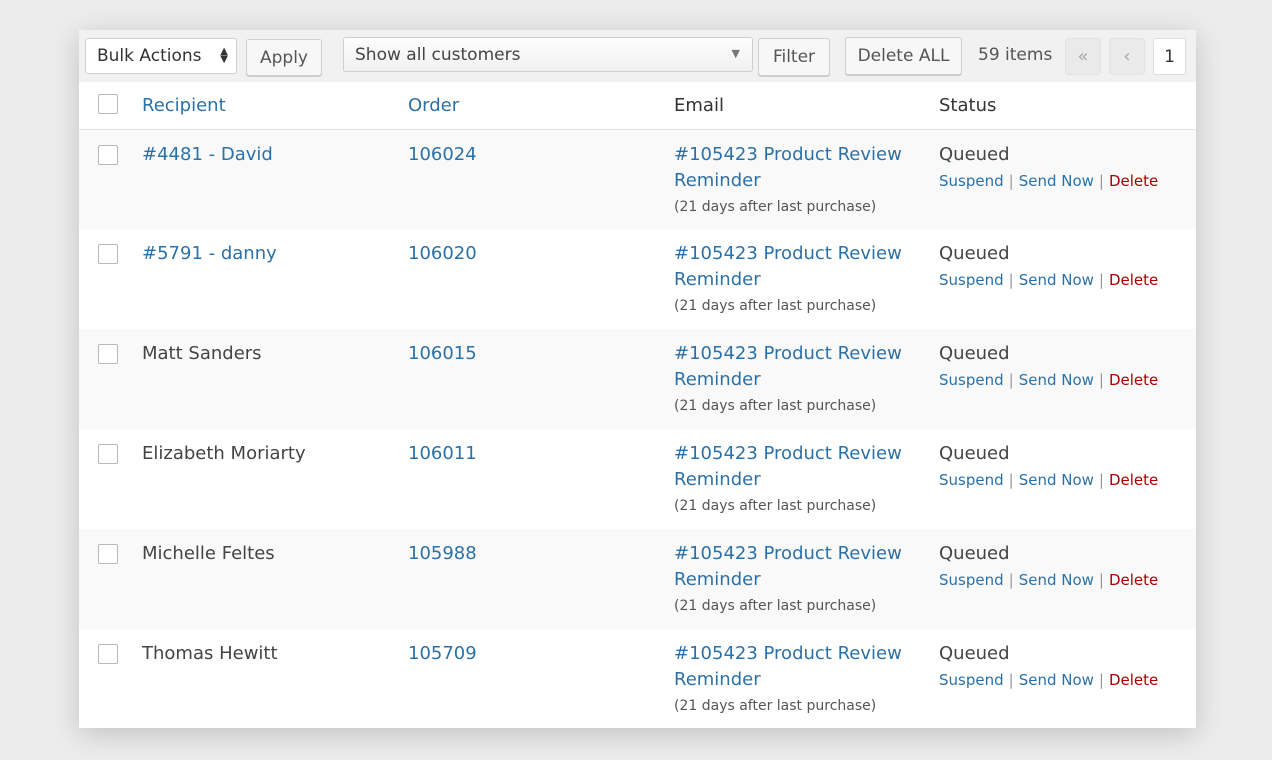  What do you see at coordinates (442, 154) in the screenshot?
I see `order-link: 106024` at bounding box center [442, 154].